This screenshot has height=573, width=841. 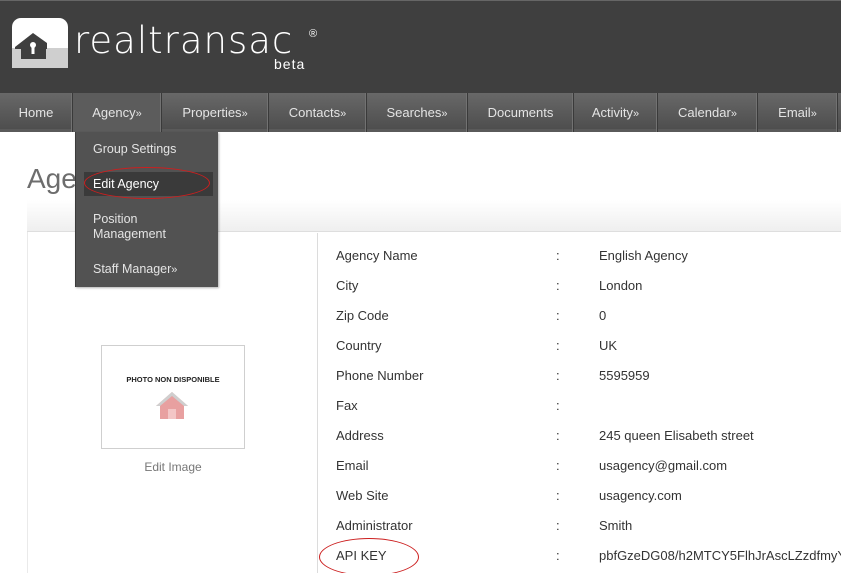 What do you see at coordinates (362, 495) in the screenshot?
I see `detail-label: Web Site` at bounding box center [362, 495].